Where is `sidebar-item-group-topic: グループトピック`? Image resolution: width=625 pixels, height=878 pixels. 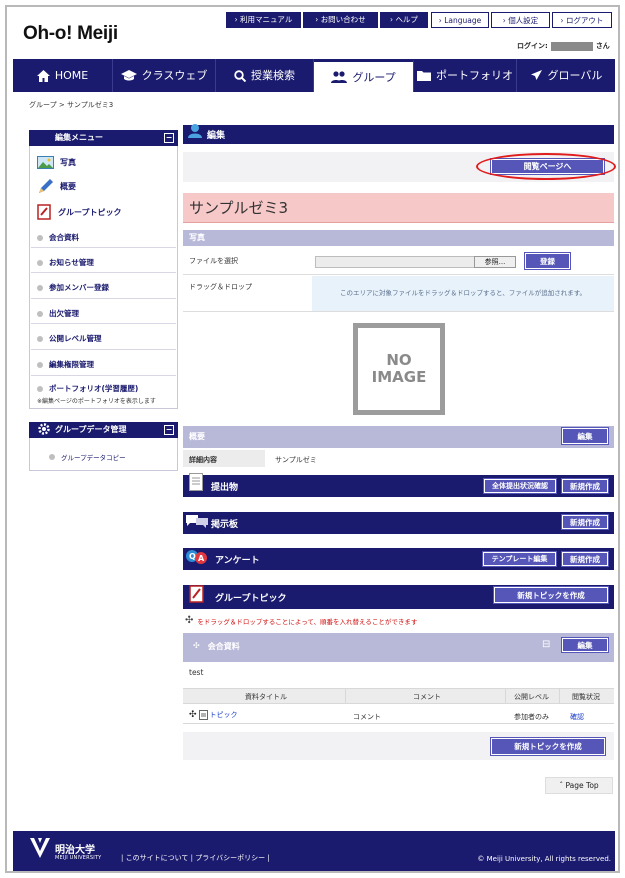 sidebar-item-group-topic: グループトピック is located at coordinates (79, 212).